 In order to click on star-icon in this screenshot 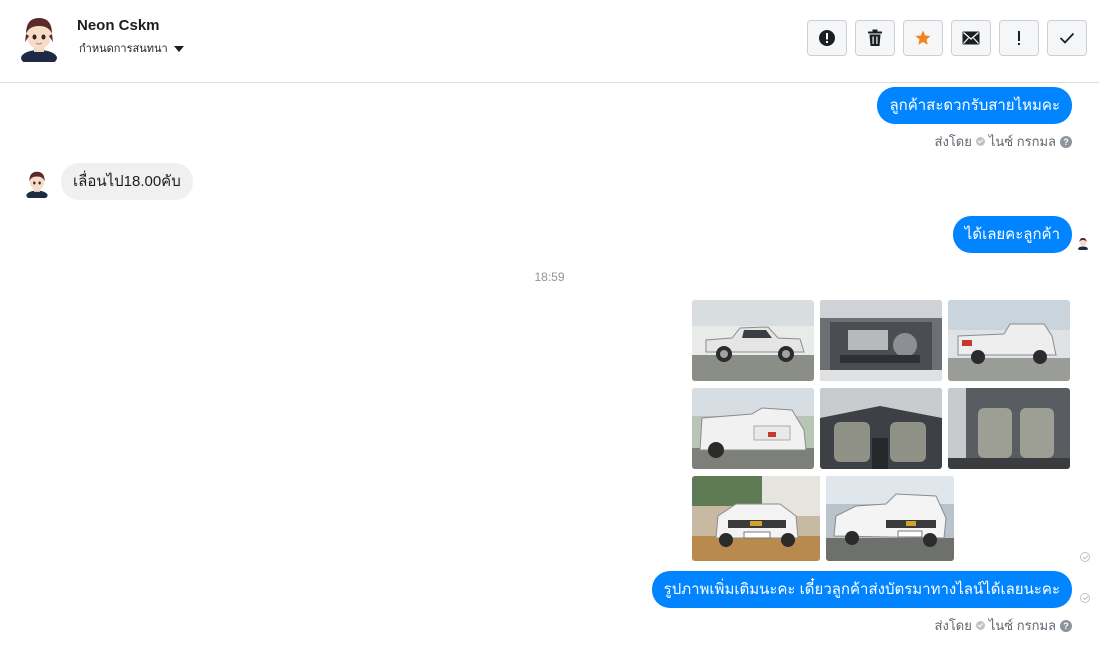, I will do `click(923, 37)`.